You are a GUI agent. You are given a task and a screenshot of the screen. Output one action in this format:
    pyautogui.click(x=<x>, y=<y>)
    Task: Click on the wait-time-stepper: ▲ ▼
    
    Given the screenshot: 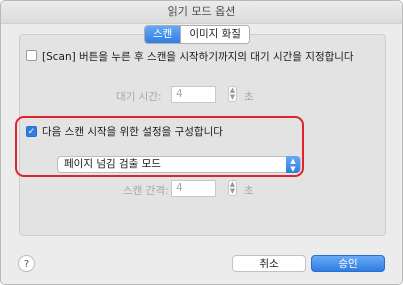 What is the action you would take?
    pyautogui.click(x=232, y=94)
    